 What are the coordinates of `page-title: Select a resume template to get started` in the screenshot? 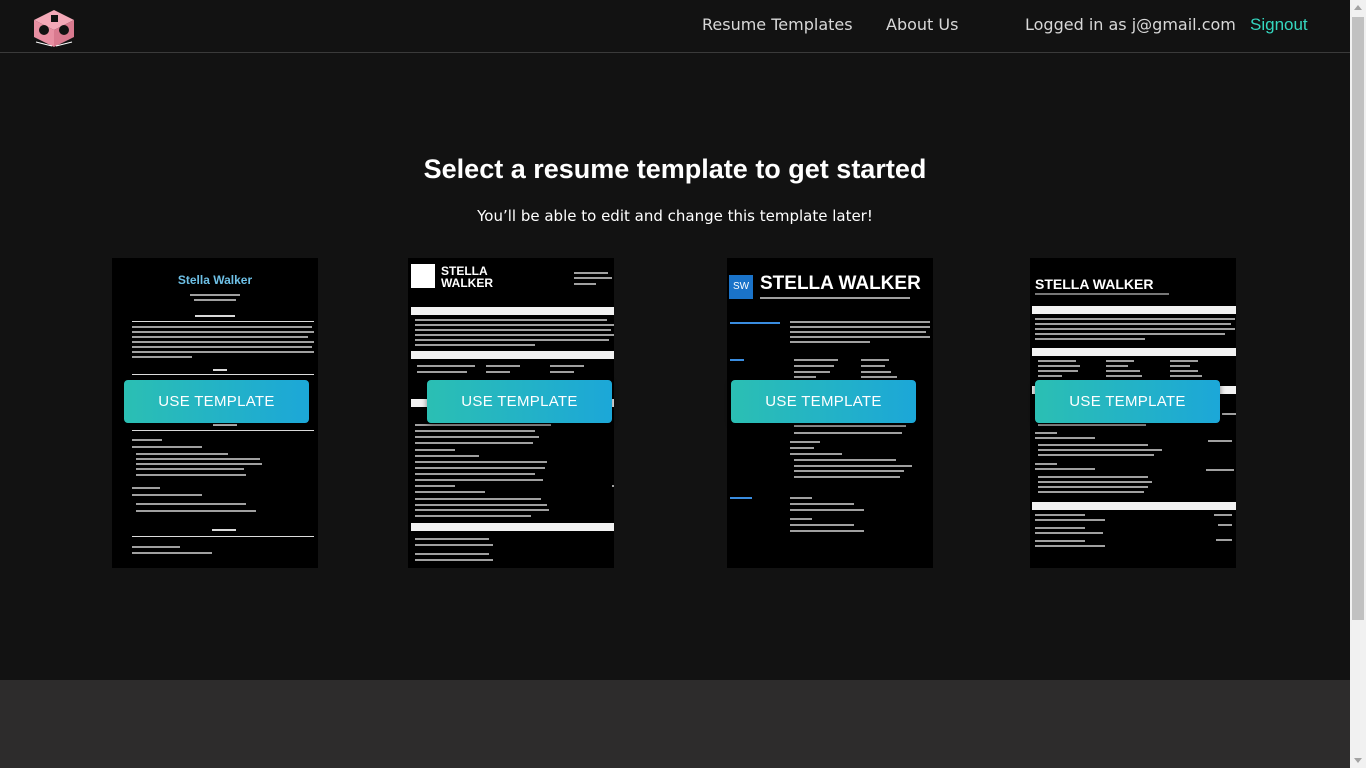 It's located at (675, 169).